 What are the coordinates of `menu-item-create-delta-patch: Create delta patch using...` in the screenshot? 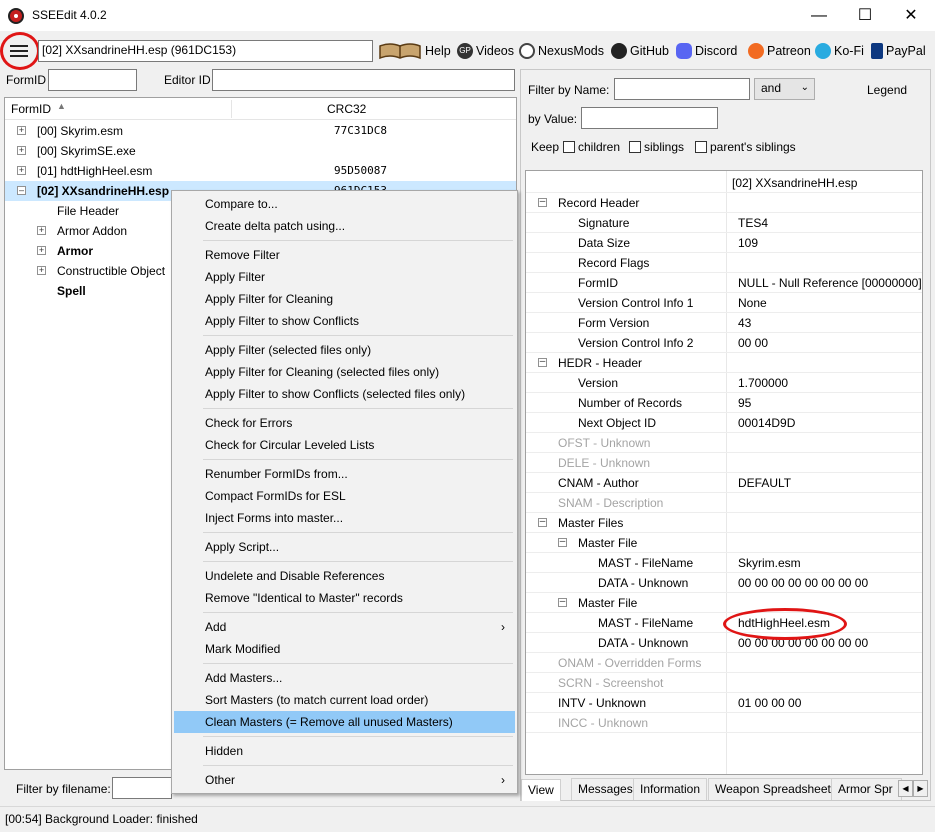 It's located at (344, 226).